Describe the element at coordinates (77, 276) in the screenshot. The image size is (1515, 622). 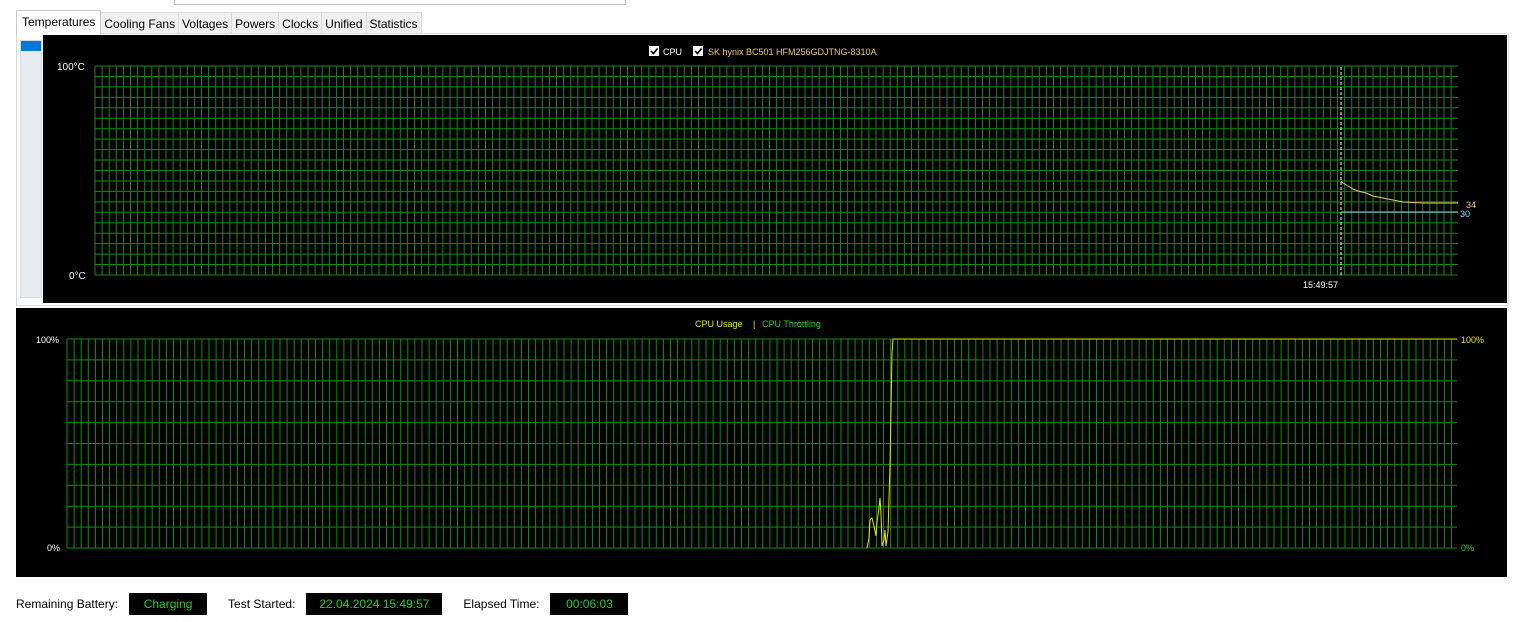
I see `temp-y-min-label: 0°C` at that location.